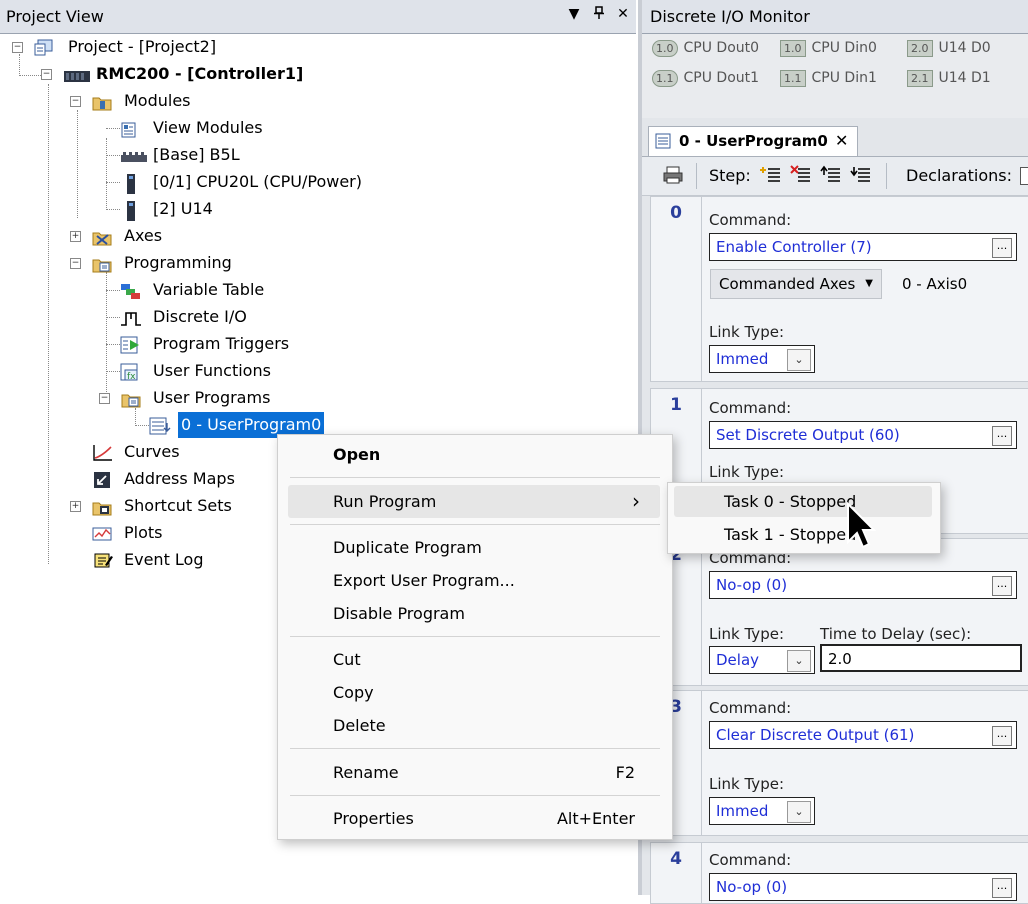 Image resolution: width=1028 pixels, height=904 pixels. I want to click on project-view-header: Project View ▼ ✕, so click(318, 17).